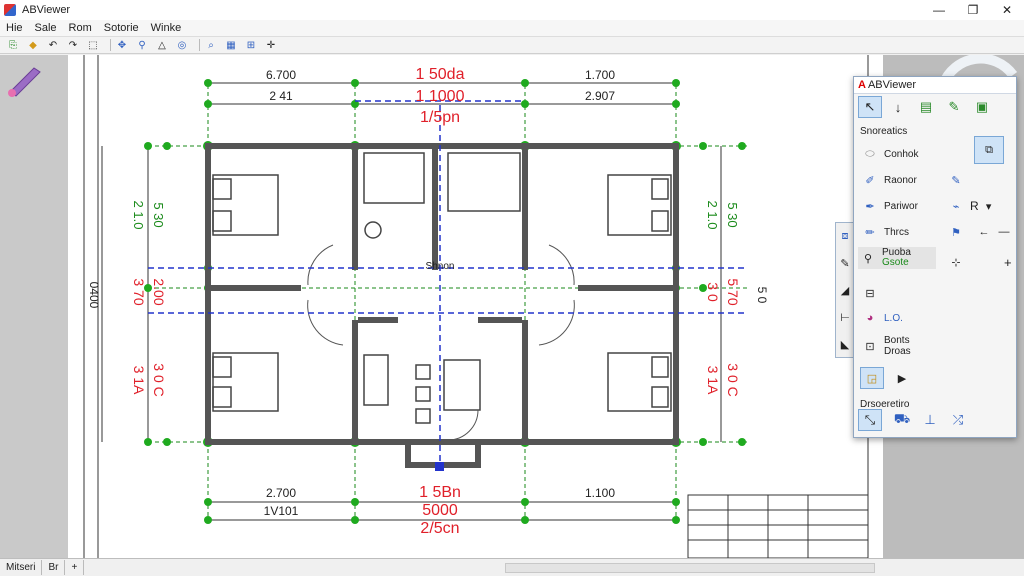  I want to click on right-mid-1: 3 0, so click(713, 292).